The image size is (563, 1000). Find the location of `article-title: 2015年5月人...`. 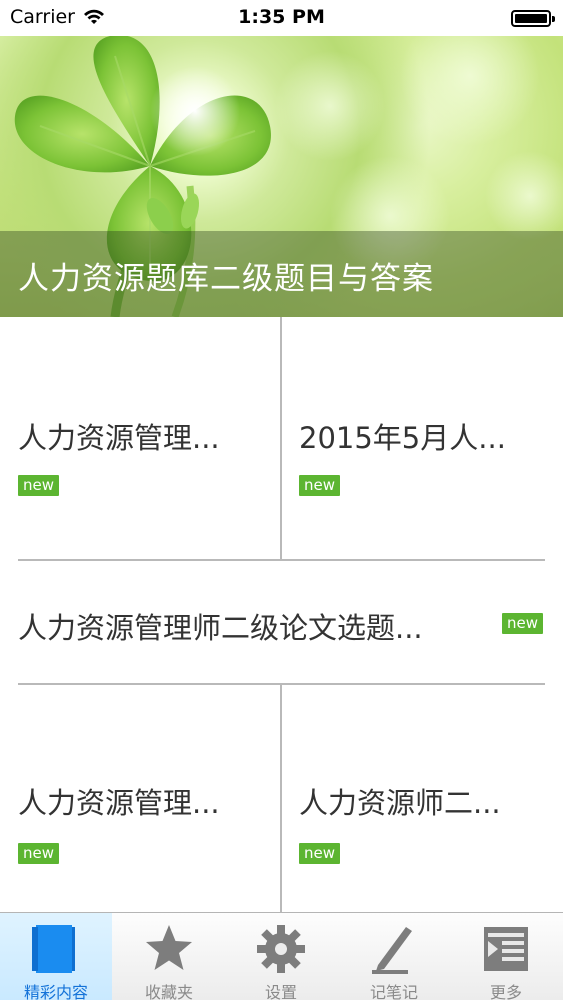

article-title: 2015年5月人... is located at coordinates (402, 438).